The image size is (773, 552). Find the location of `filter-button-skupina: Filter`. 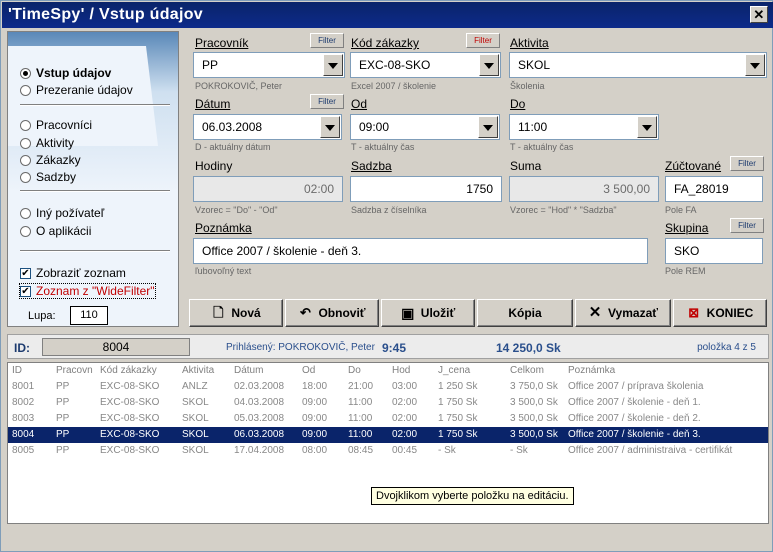

filter-button-skupina: Filter is located at coordinates (747, 225).